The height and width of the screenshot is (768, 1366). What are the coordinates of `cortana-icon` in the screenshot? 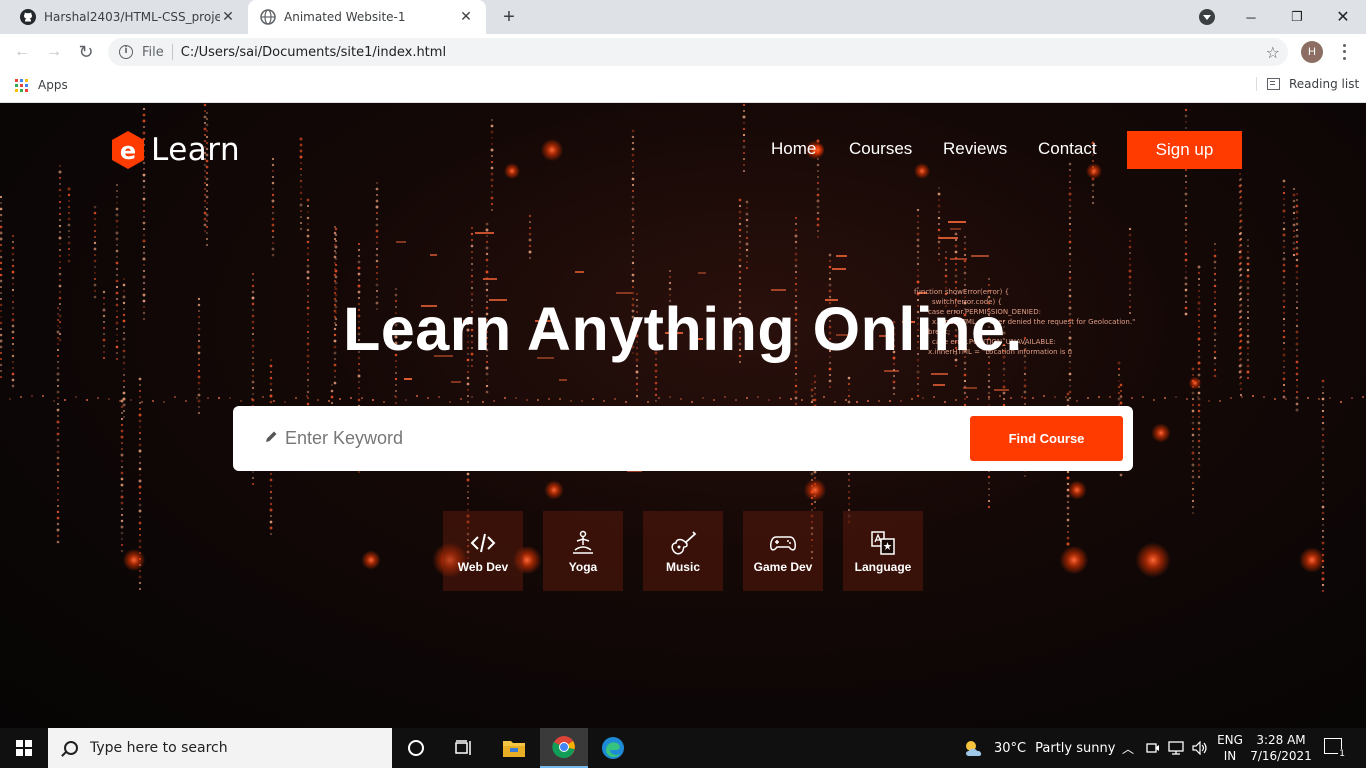 It's located at (416, 748).